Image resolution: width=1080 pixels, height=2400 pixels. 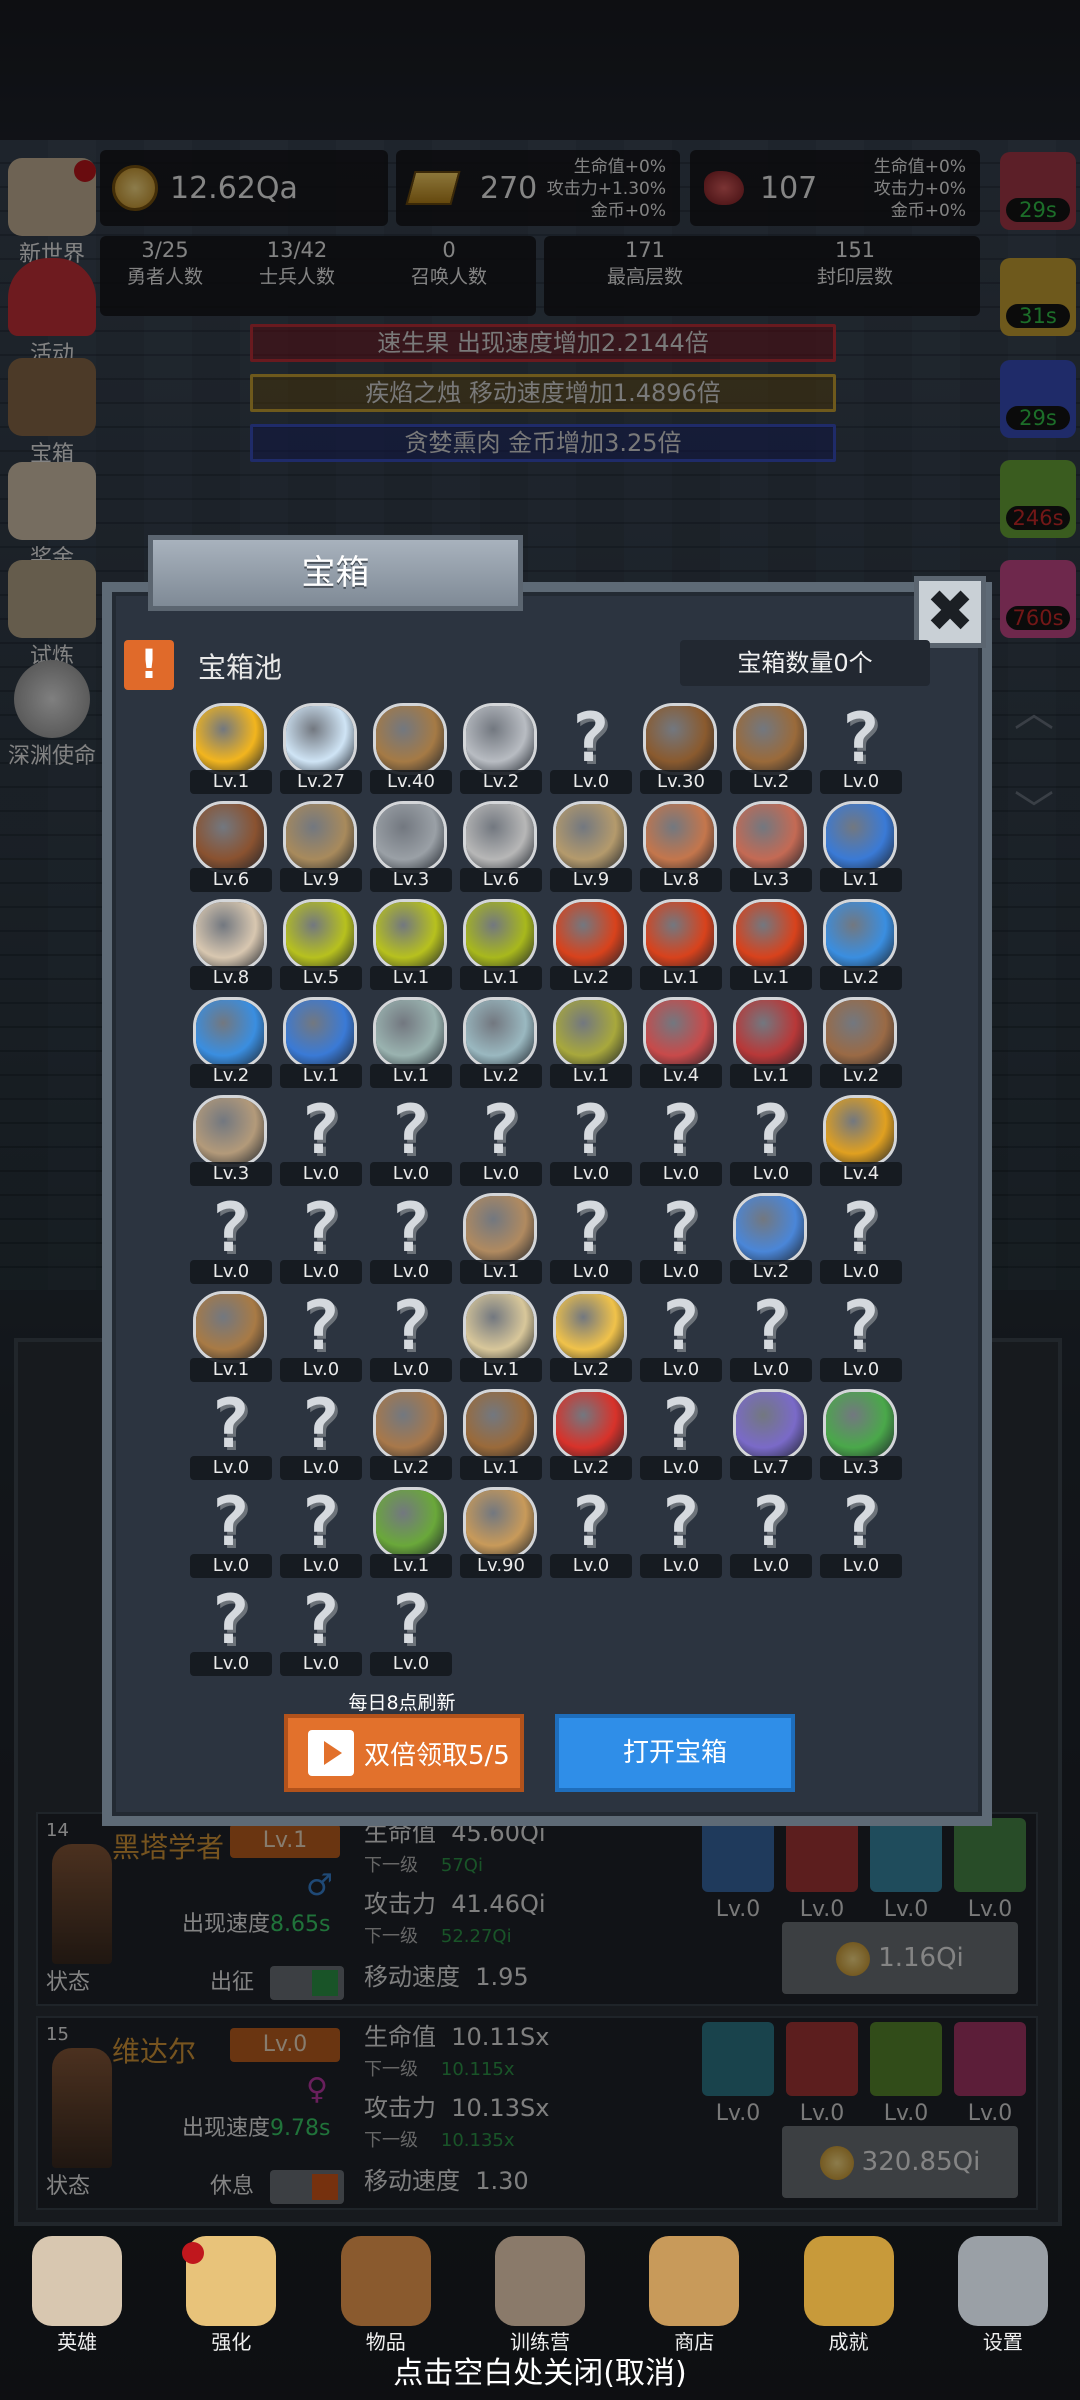 What do you see at coordinates (404, 1753) in the screenshot?
I see `double-claim-button: 双倍领取5/5` at bounding box center [404, 1753].